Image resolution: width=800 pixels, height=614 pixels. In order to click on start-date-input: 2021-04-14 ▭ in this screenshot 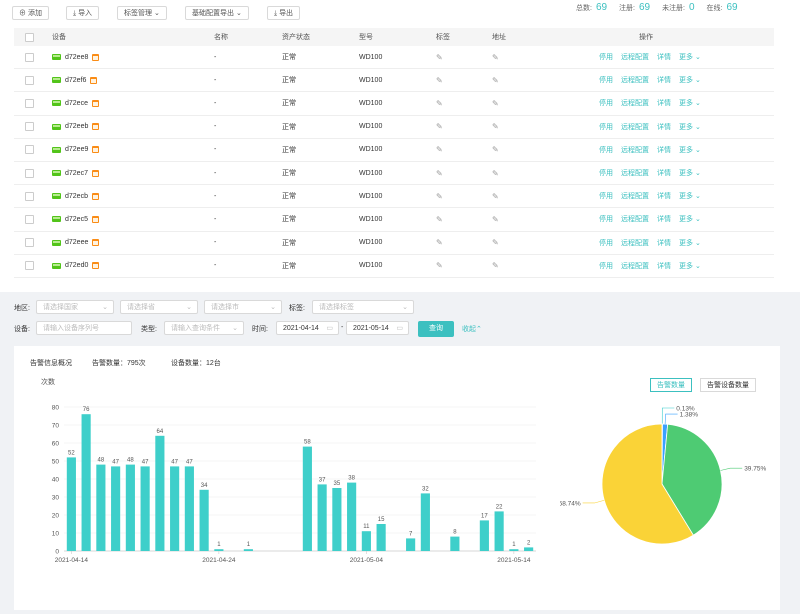, I will do `click(307, 328)`.